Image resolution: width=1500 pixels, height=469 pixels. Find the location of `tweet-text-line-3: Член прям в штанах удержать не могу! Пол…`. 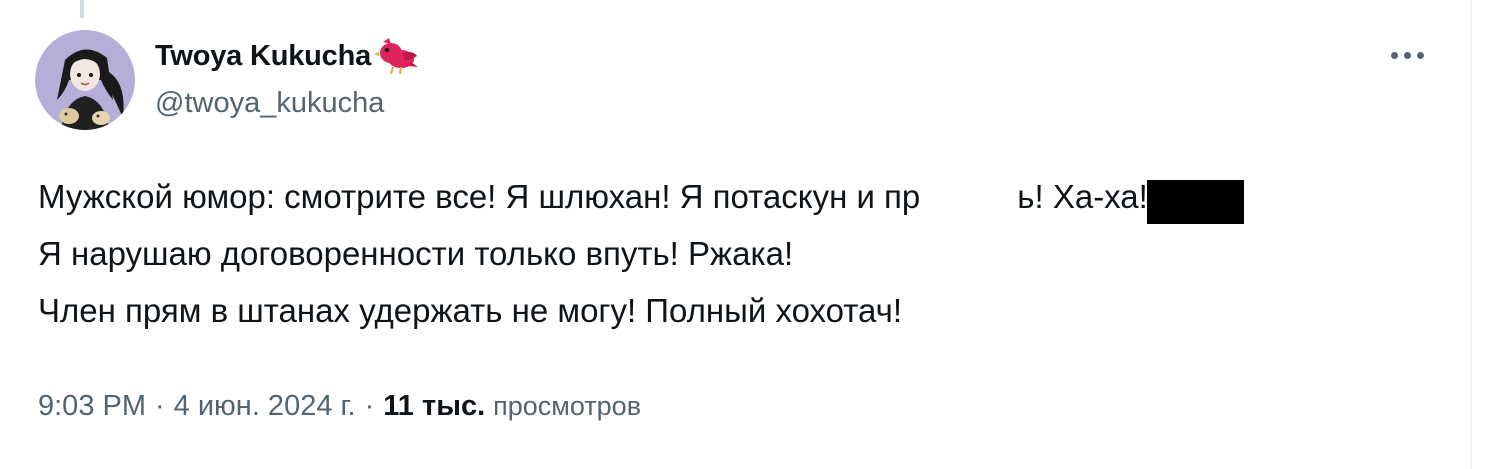

tweet-text-line-3: Член прям в штанах удержать не могу! Пол… is located at coordinates (470, 310).